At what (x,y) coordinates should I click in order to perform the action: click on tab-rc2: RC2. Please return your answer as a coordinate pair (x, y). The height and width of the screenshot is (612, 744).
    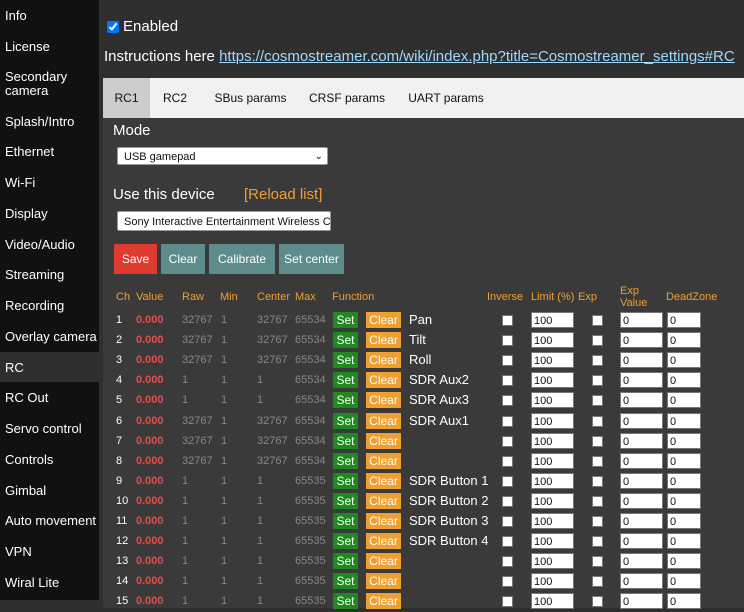
    Looking at the image, I should click on (175, 98).